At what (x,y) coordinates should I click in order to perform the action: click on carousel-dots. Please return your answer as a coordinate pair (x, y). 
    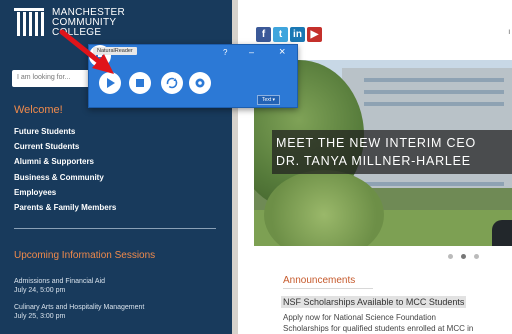
    Looking at the image, I should click on (463, 256).